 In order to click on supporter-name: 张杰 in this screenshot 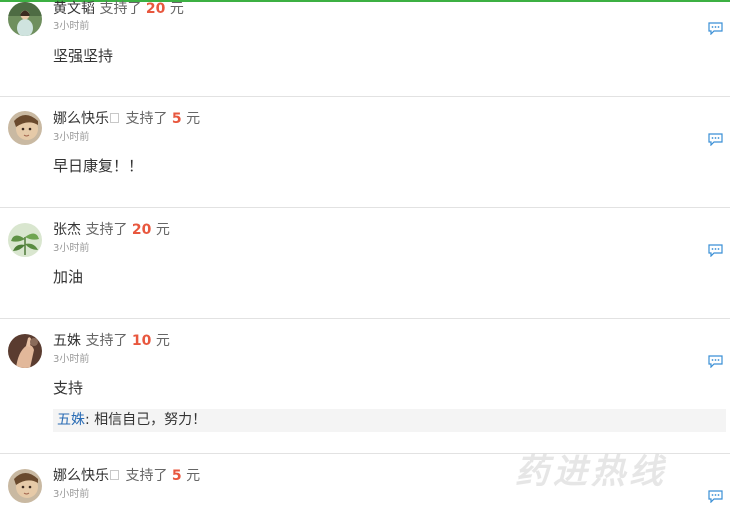, I will do `click(67, 230)`.